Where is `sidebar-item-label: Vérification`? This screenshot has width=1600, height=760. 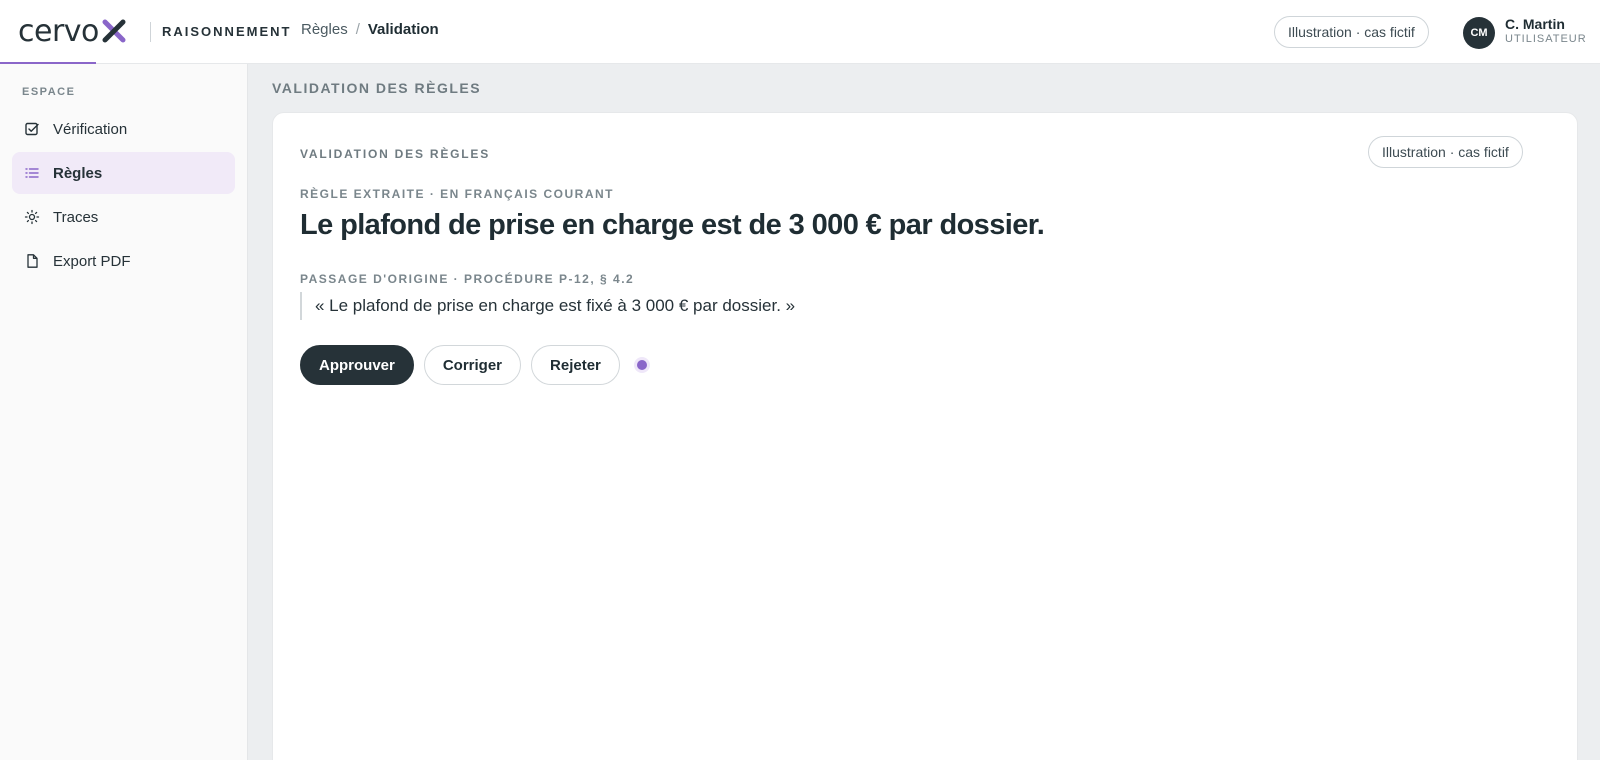
sidebar-item-label: Vérification is located at coordinates (90, 129).